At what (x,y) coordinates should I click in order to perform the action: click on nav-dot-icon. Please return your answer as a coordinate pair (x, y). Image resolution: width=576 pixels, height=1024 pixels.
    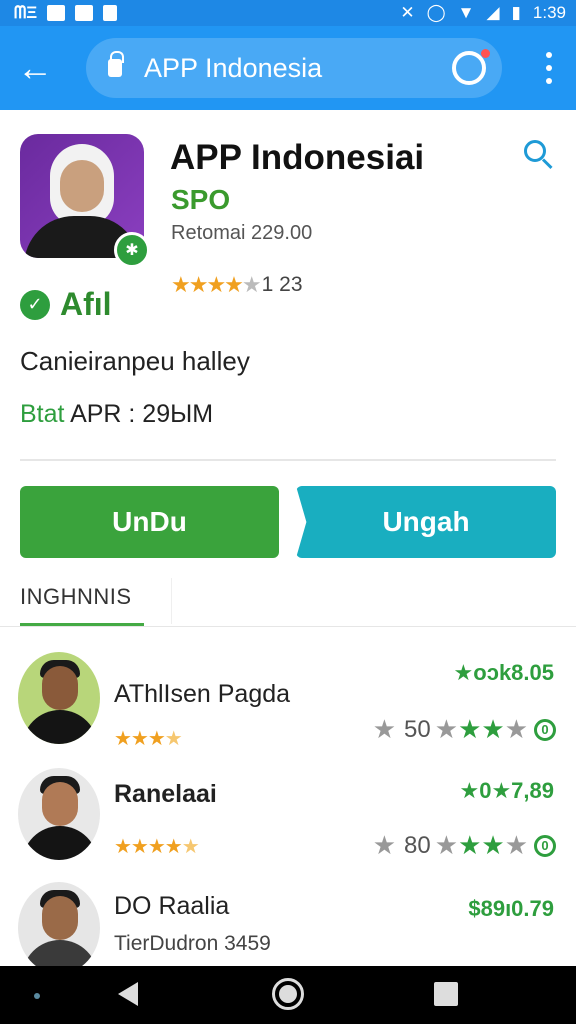
    Looking at the image, I should click on (37, 996).